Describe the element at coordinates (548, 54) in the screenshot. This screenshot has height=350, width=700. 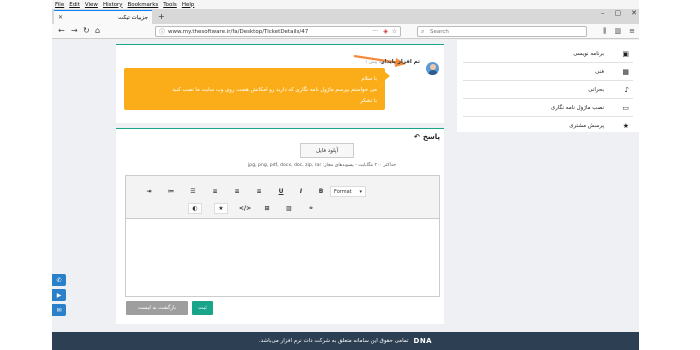
I see `sidebar-item-programming: برنامه نویسی ▣` at that location.